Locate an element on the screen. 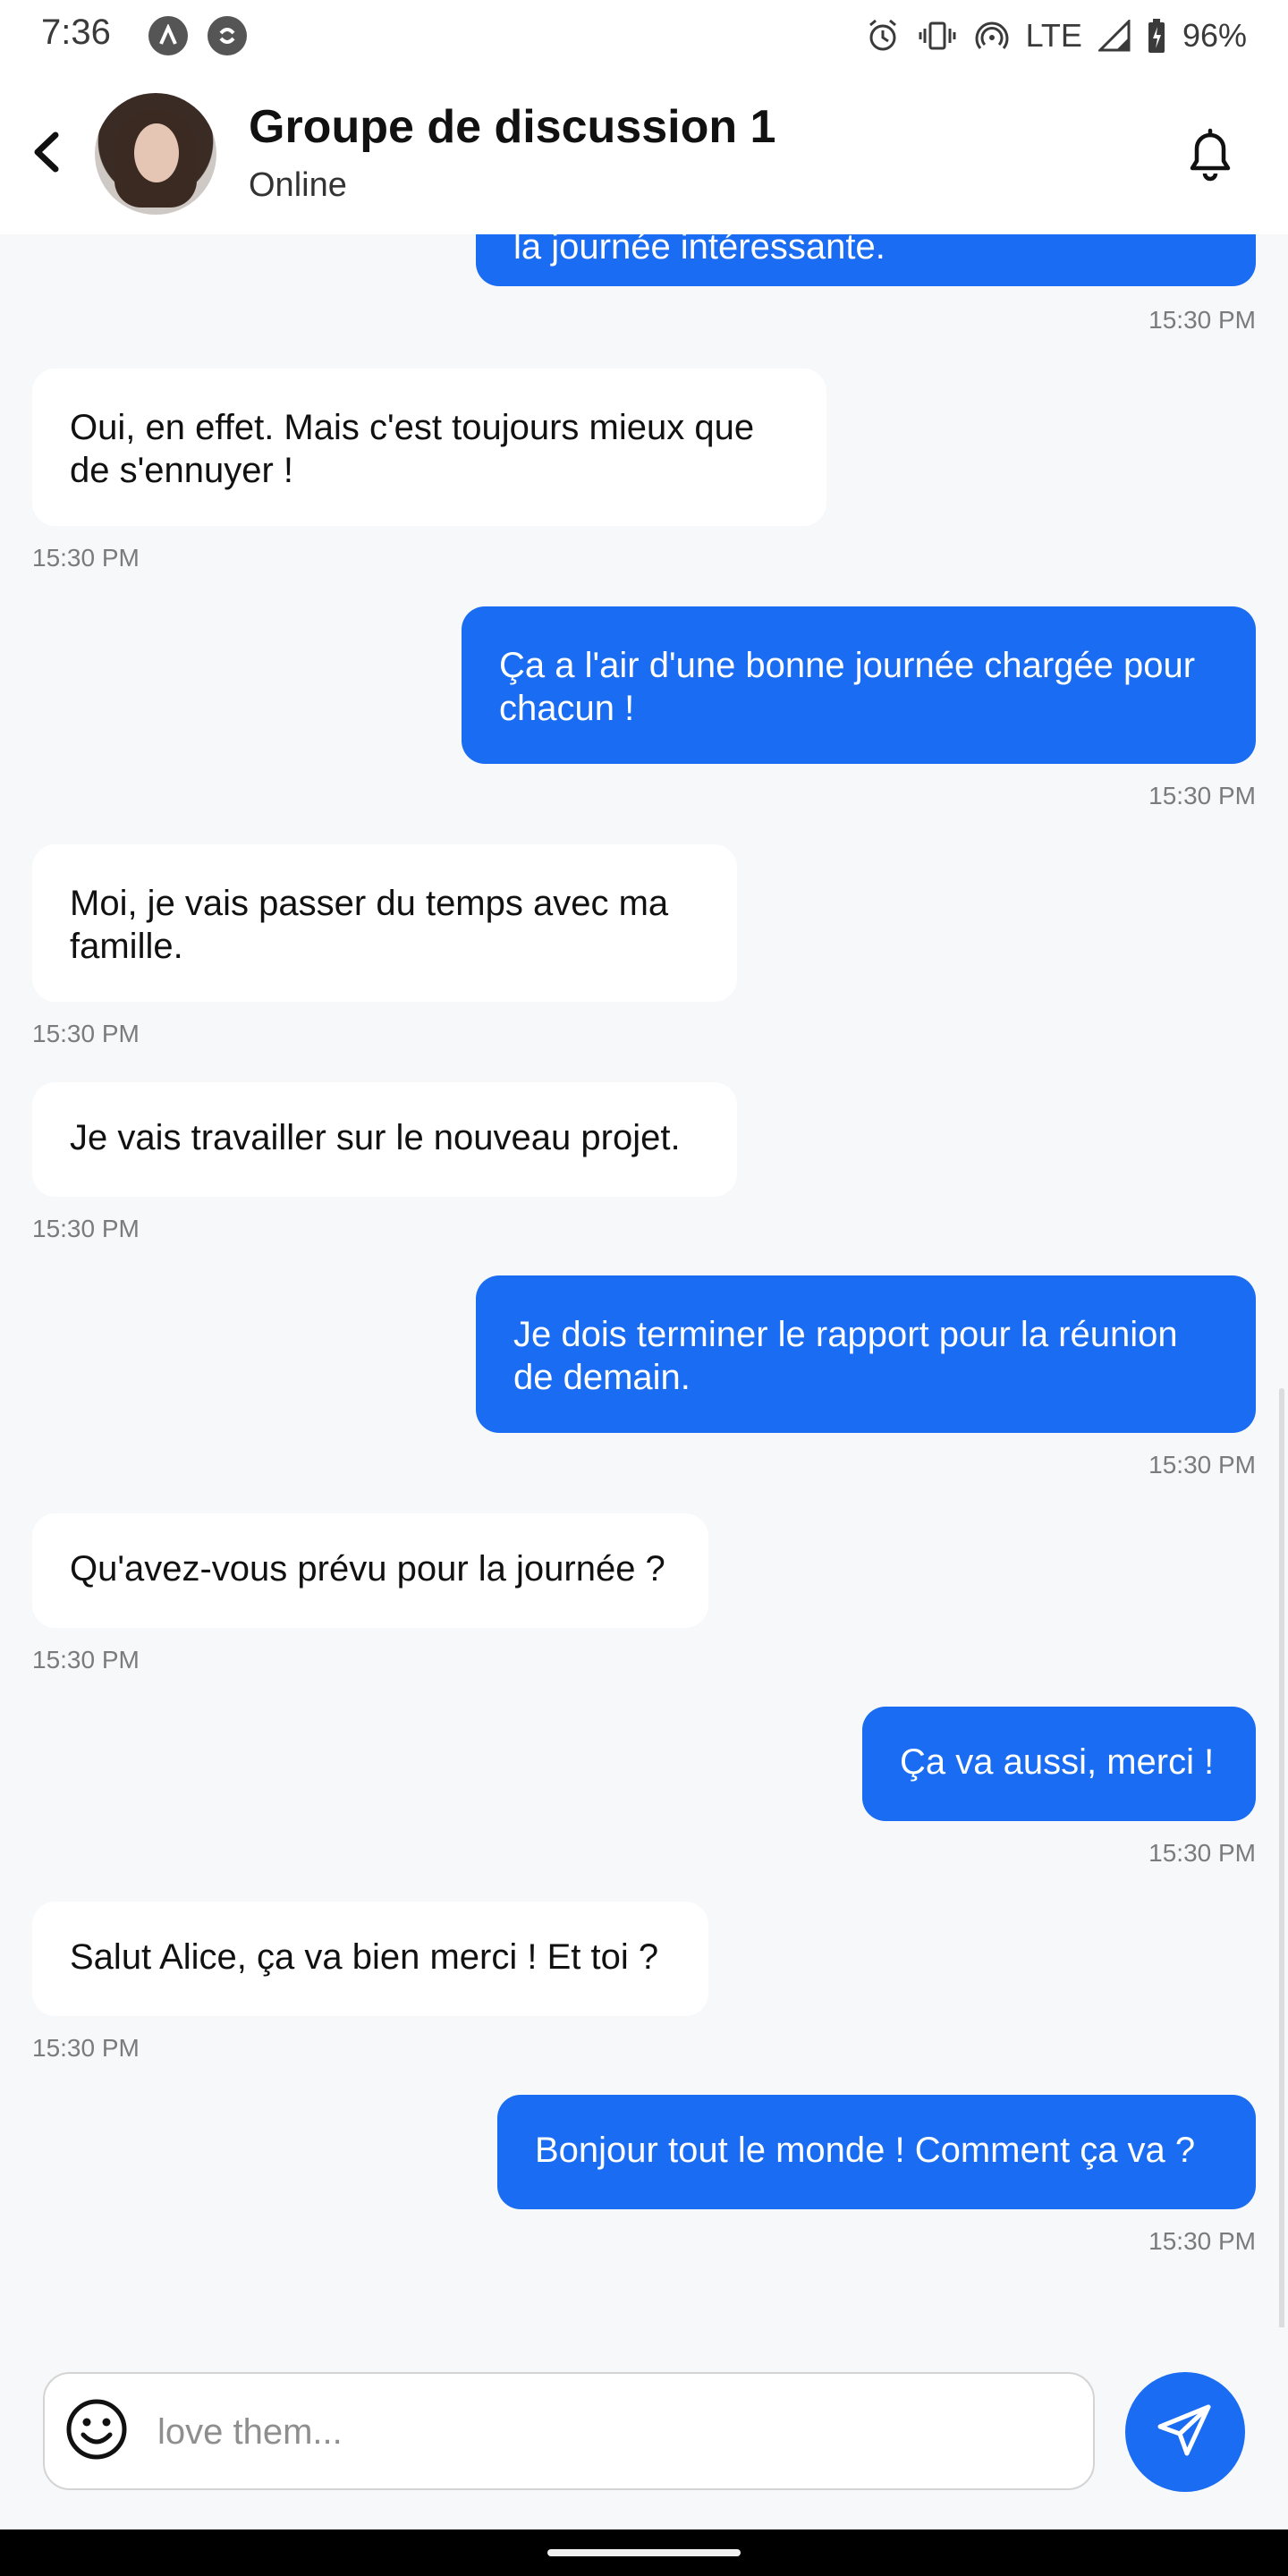  presence-status: Online is located at coordinates (298, 185).